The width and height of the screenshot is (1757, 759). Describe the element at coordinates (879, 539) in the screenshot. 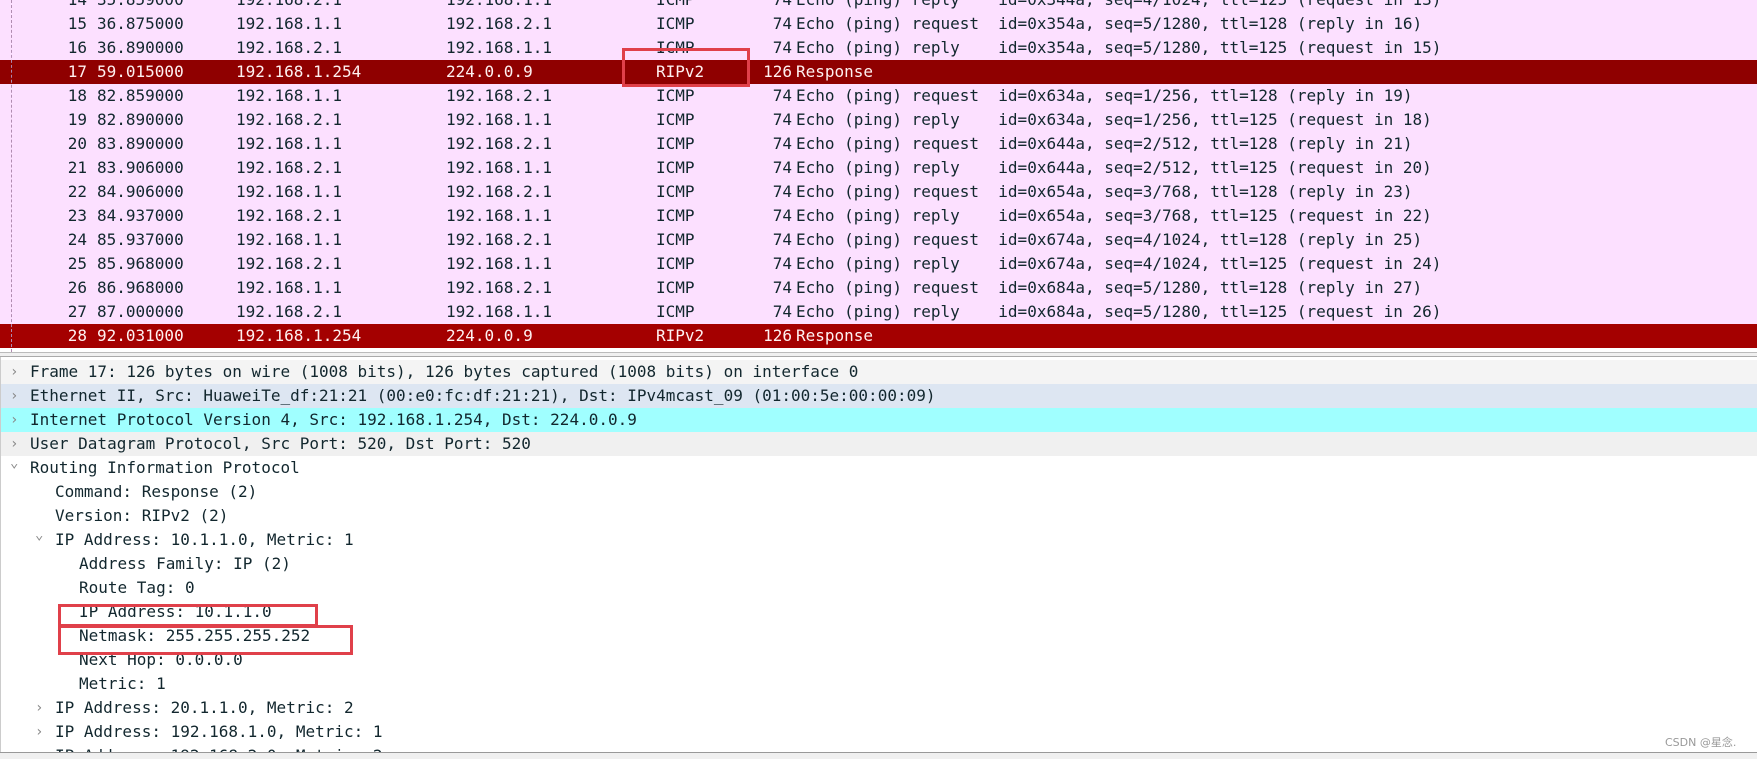

I see `tree-item: ⌄ IP Address: 10.1.1.0, Metric: 1` at that location.